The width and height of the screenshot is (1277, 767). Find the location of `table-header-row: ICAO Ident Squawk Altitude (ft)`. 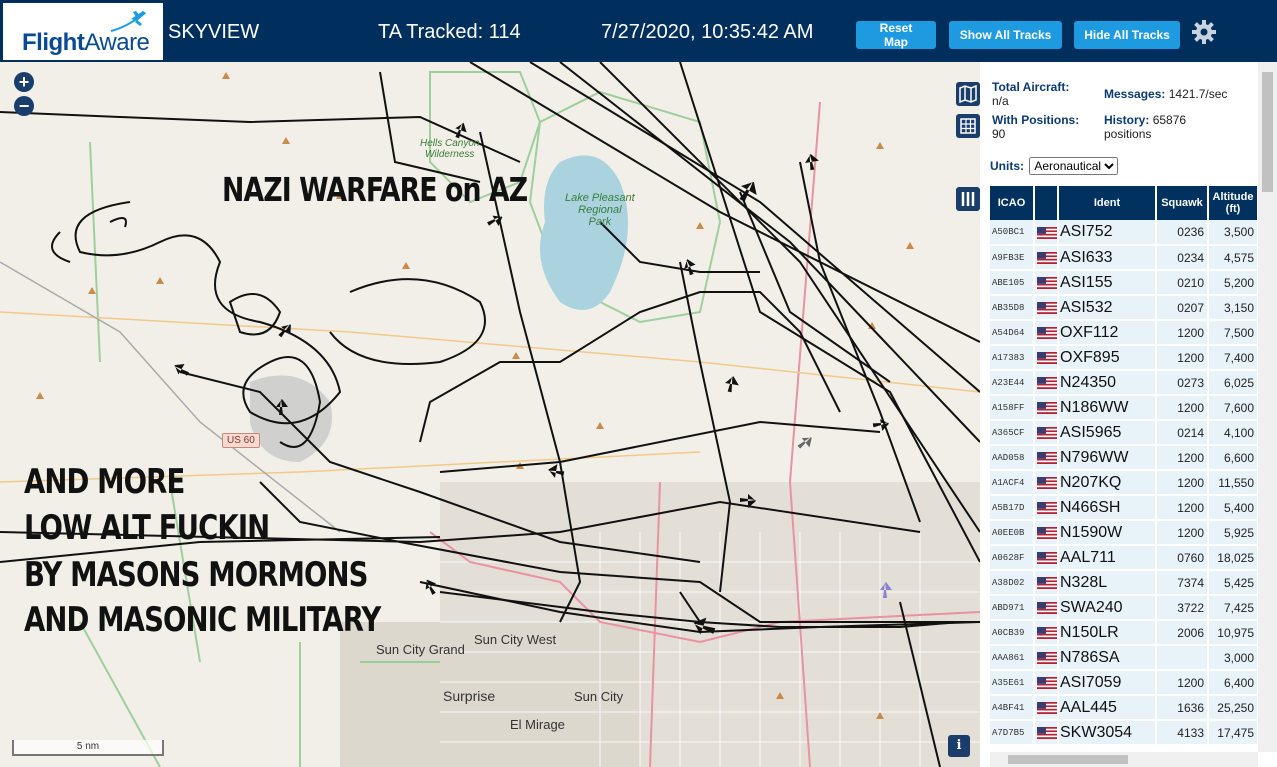

table-header-row: ICAO Ident Squawk Altitude (ft) is located at coordinates (1124, 203).